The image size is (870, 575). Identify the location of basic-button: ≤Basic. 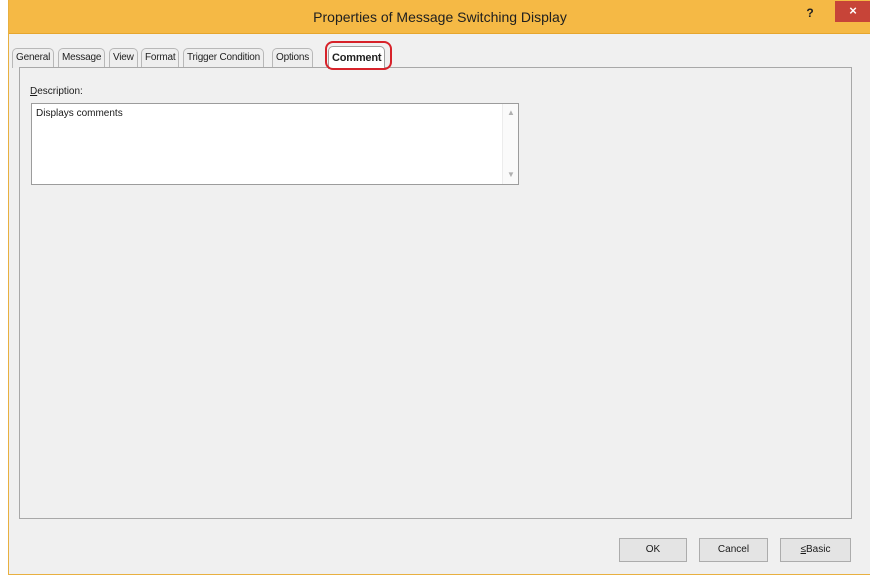
(815, 550).